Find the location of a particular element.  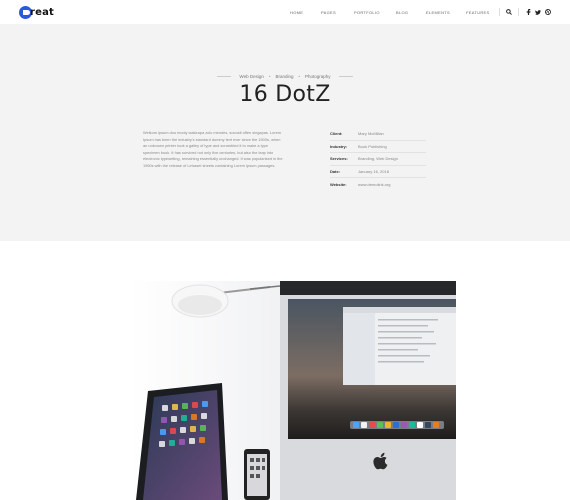

search-icon is located at coordinates (509, 12).